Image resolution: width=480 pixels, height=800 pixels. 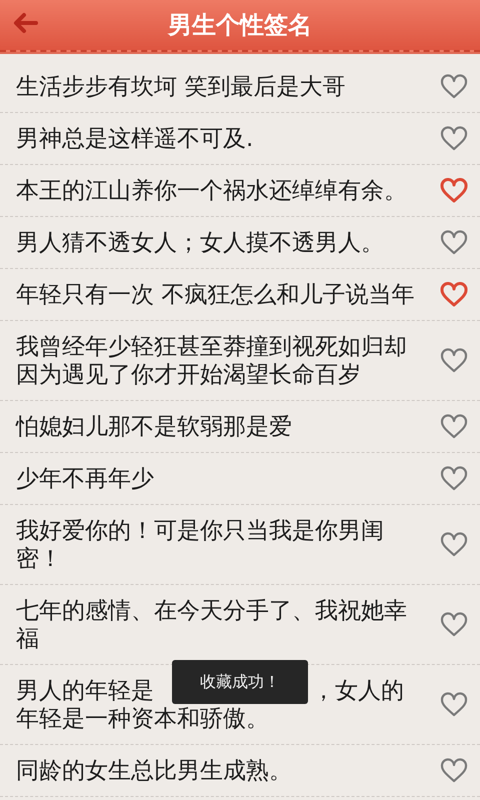 I want to click on signature-text: 我好爱你的！可是你只当我是你男闺密！, so click(x=200, y=545).